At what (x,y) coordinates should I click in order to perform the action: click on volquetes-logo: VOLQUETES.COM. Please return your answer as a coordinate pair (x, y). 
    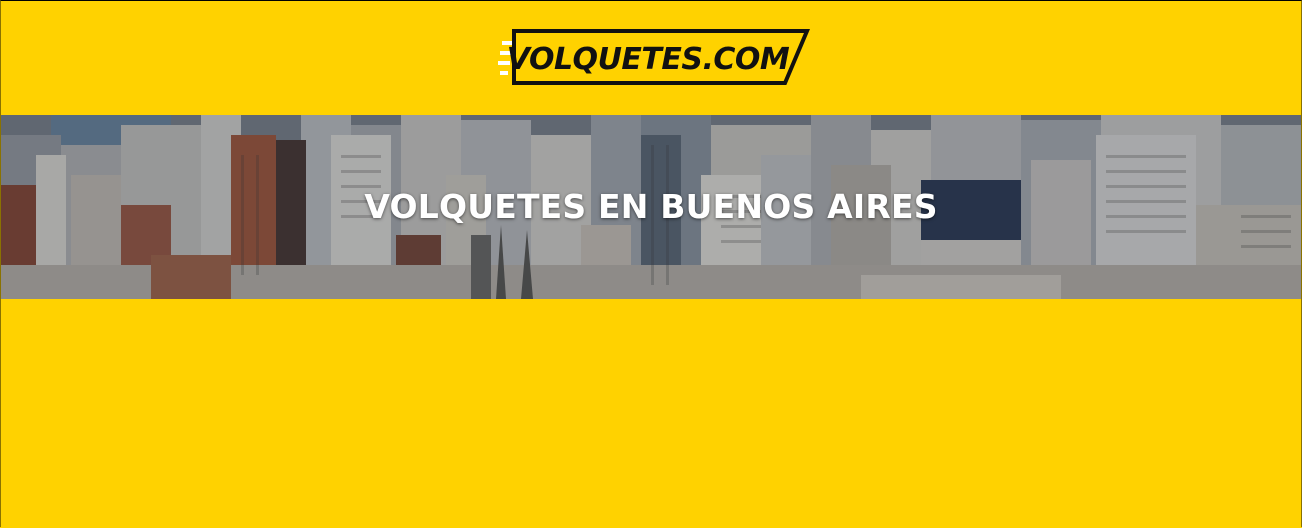
    Looking at the image, I should click on (654, 57).